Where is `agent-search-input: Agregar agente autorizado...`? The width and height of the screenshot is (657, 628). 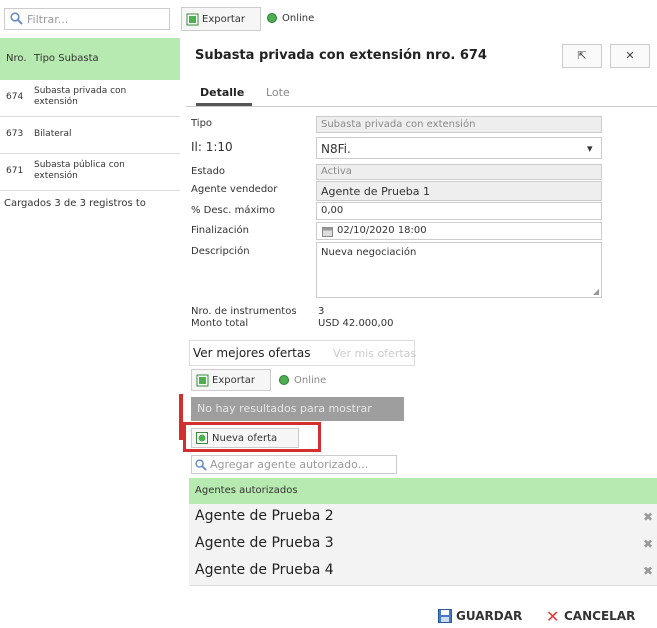 agent-search-input: Agregar agente autorizado... is located at coordinates (294, 464).